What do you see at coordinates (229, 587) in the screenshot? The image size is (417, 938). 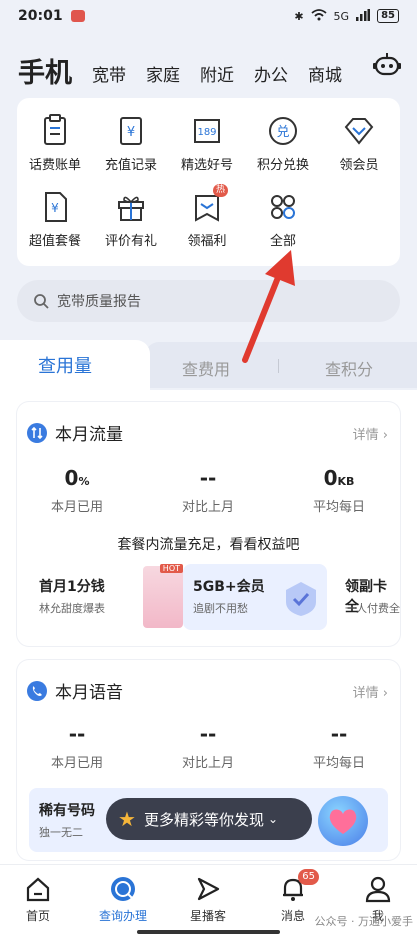 I see `promo-title: 5GB+会员` at bounding box center [229, 587].